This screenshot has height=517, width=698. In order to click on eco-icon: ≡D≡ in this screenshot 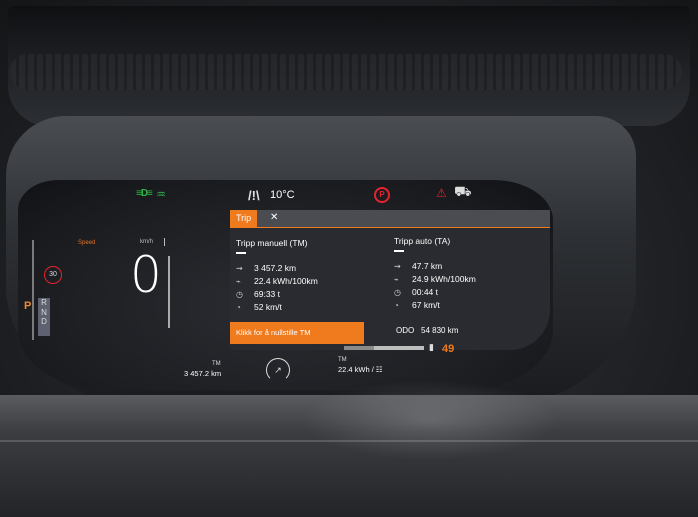, I will do `click(144, 193)`.